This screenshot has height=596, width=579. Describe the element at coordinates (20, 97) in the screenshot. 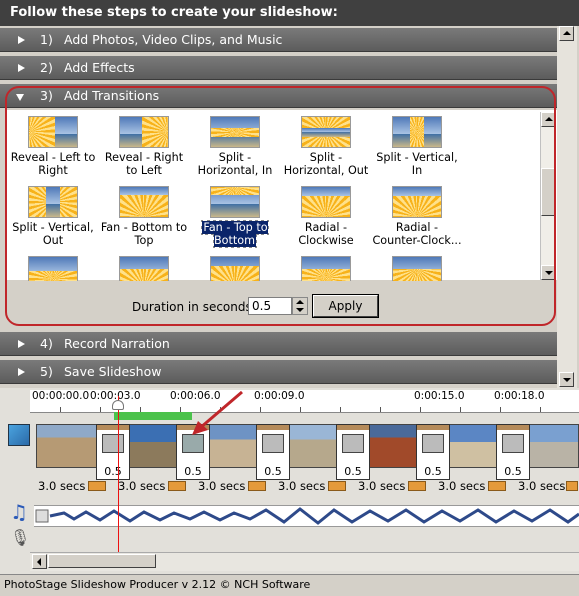

I see `collapse-arrow-icon` at that location.